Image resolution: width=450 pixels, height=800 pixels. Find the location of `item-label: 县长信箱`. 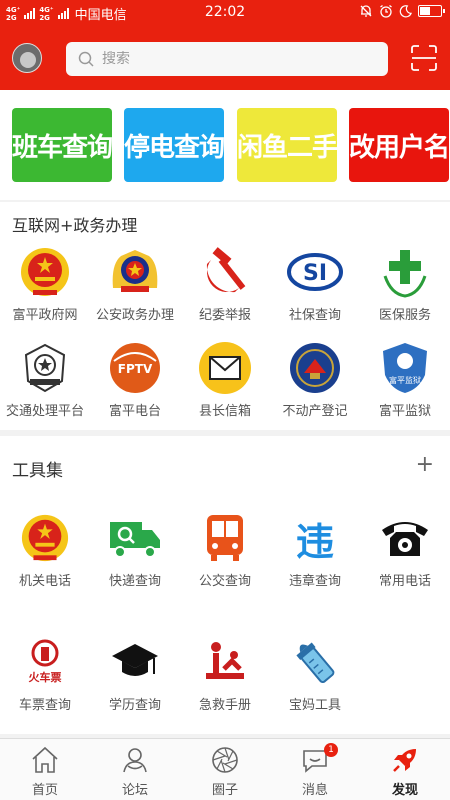

item-label: 县长信箱 is located at coordinates (224, 411).